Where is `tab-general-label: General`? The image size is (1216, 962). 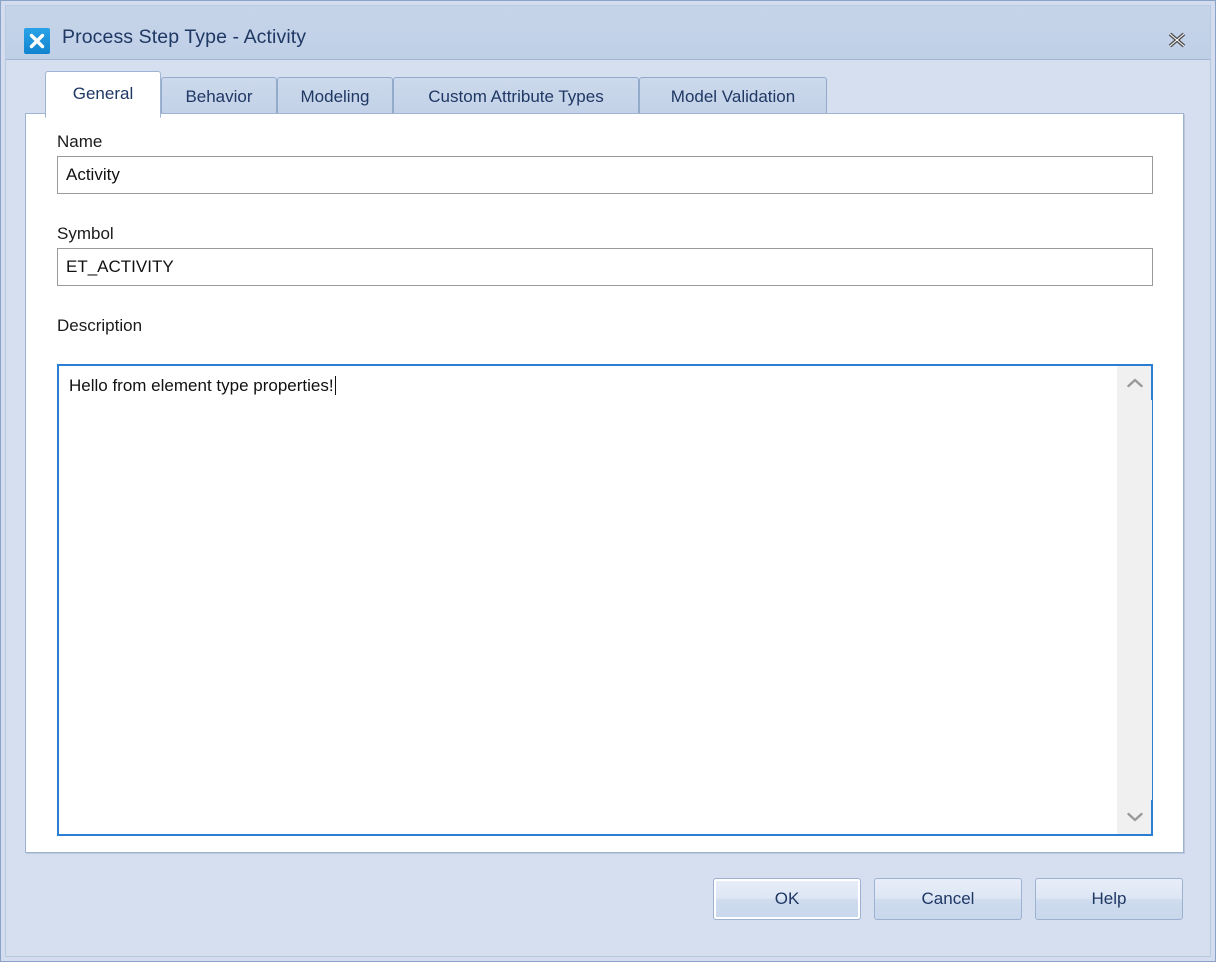
tab-general-label: General is located at coordinates (103, 93).